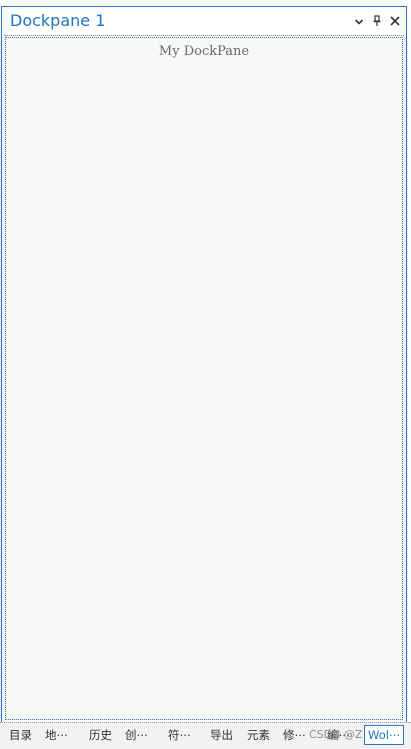 The image size is (411, 749). What do you see at coordinates (58, 20) in the screenshot?
I see `dockpane-title: Dockpane 1` at bounding box center [58, 20].